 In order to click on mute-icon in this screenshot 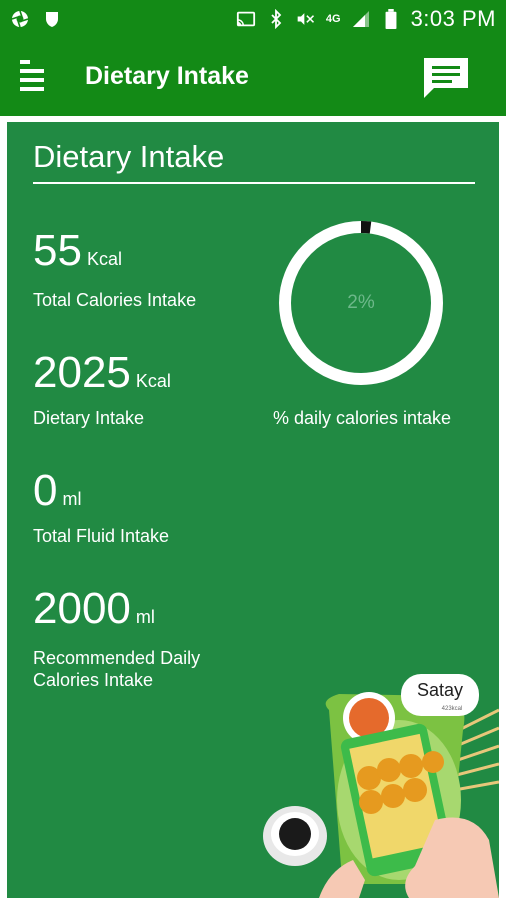, I will do `click(305, 19)`.